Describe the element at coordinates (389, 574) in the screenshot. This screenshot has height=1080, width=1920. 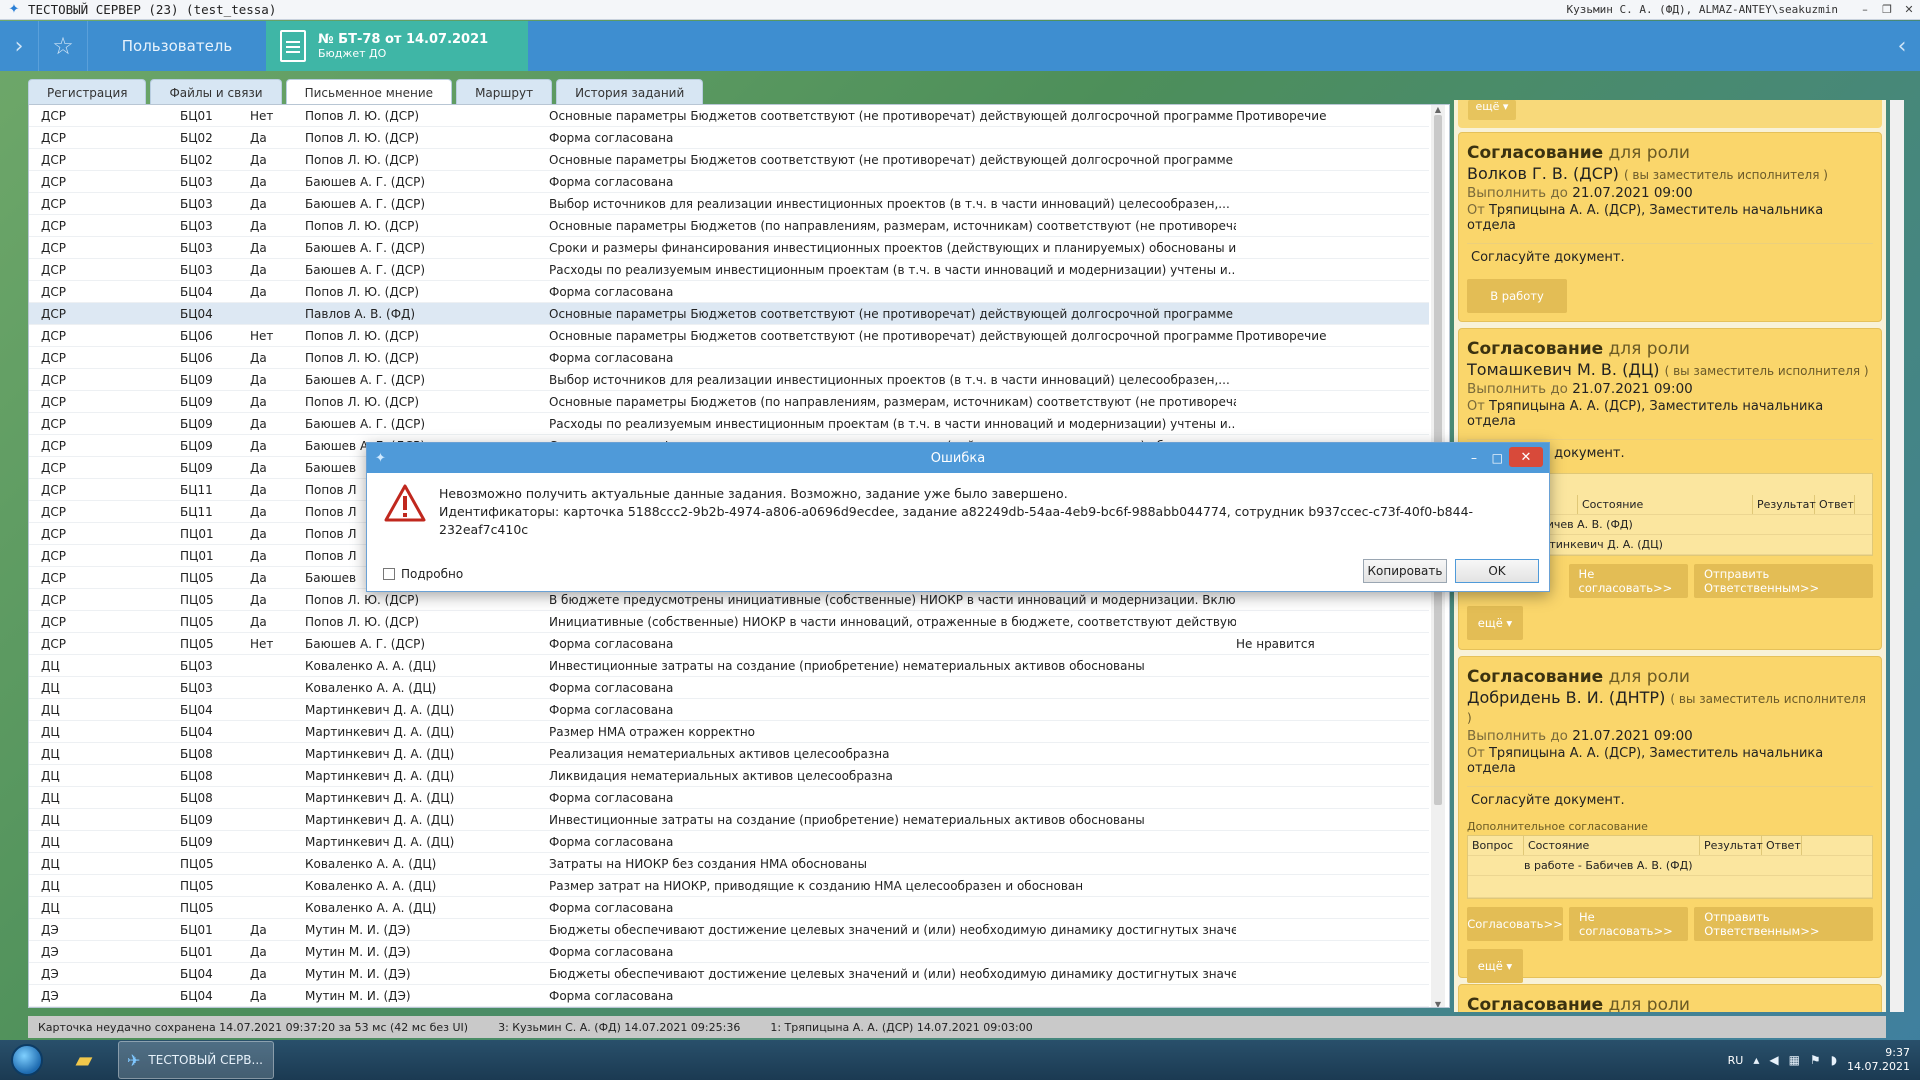
I see `checkbox-box` at that location.